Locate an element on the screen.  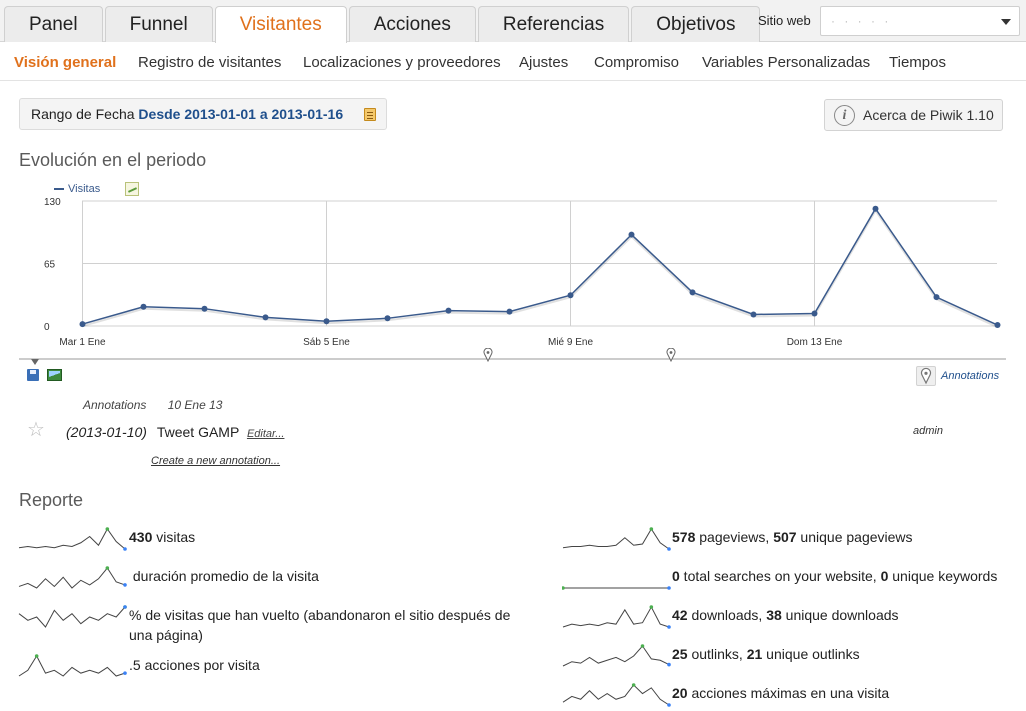
tab-visitantes: Visitantes is located at coordinates (280, 24).